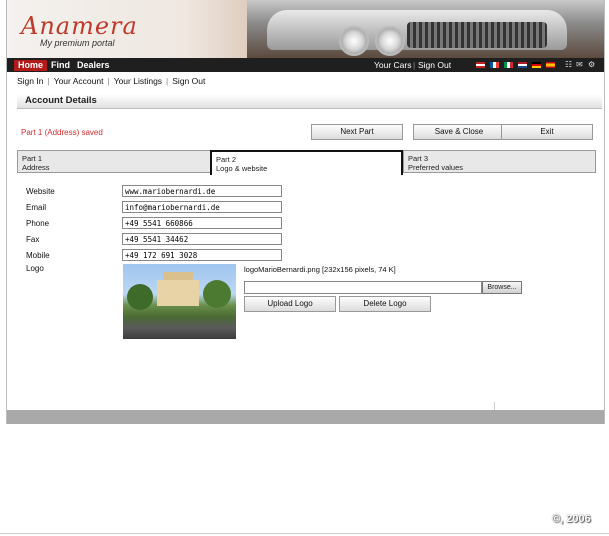 This screenshot has height=536, width=609. Describe the element at coordinates (425, 29) in the screenshot. I see `car-photo` at that location.